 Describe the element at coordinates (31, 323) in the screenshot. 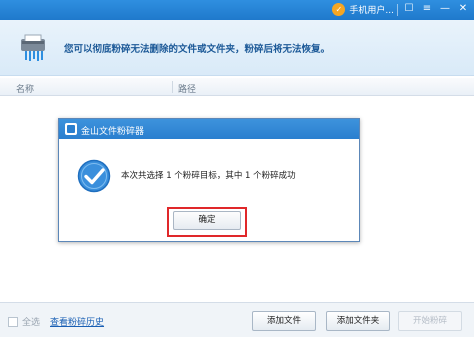

I see `select-all-label: 全选` at that location.